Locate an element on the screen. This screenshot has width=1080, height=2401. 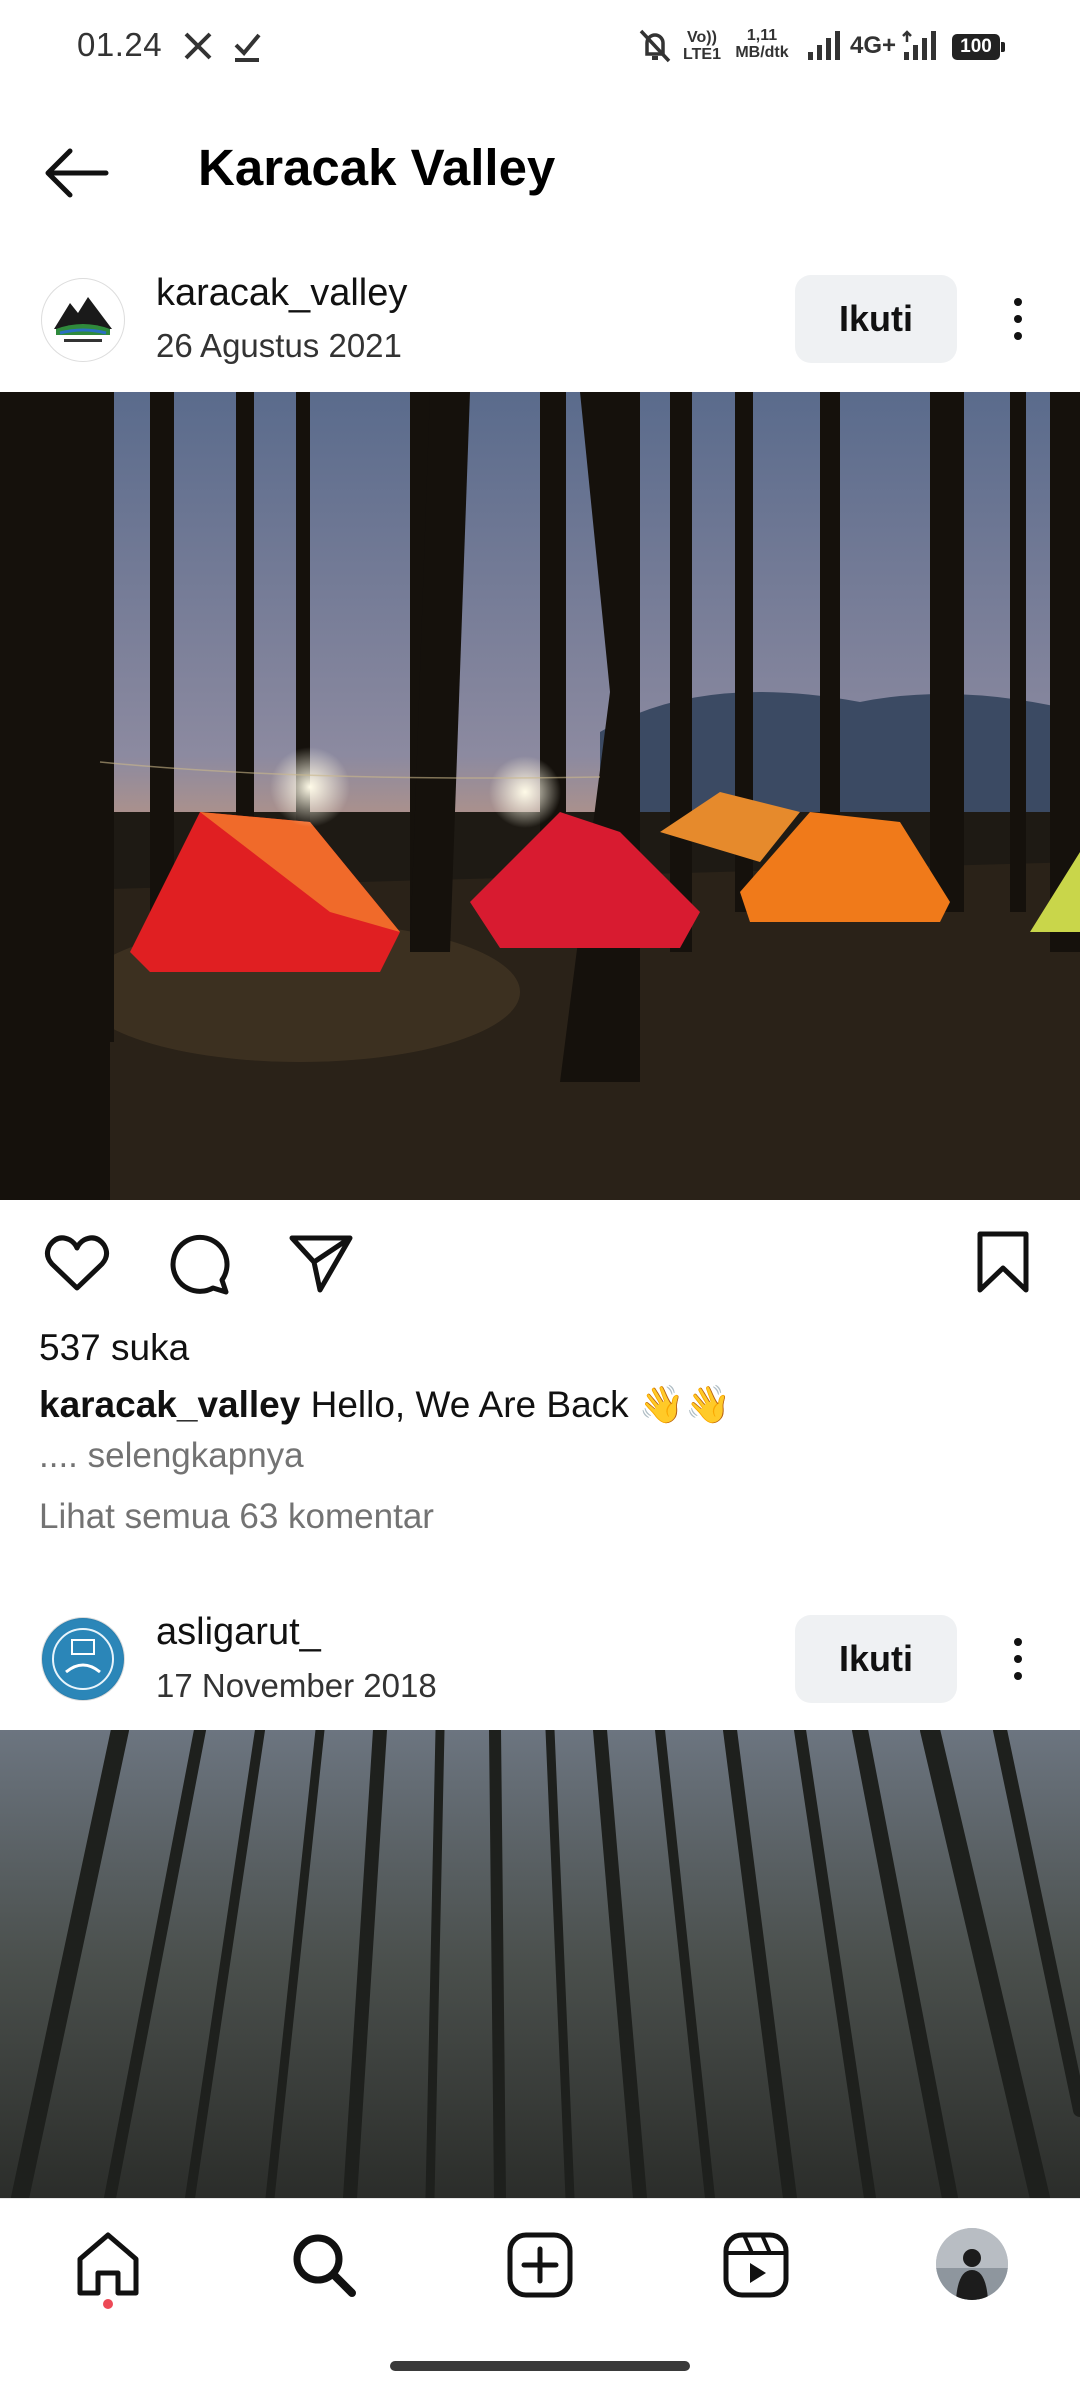
post-date-2: 17 November 2018 is located at coordinates (296, 1685).